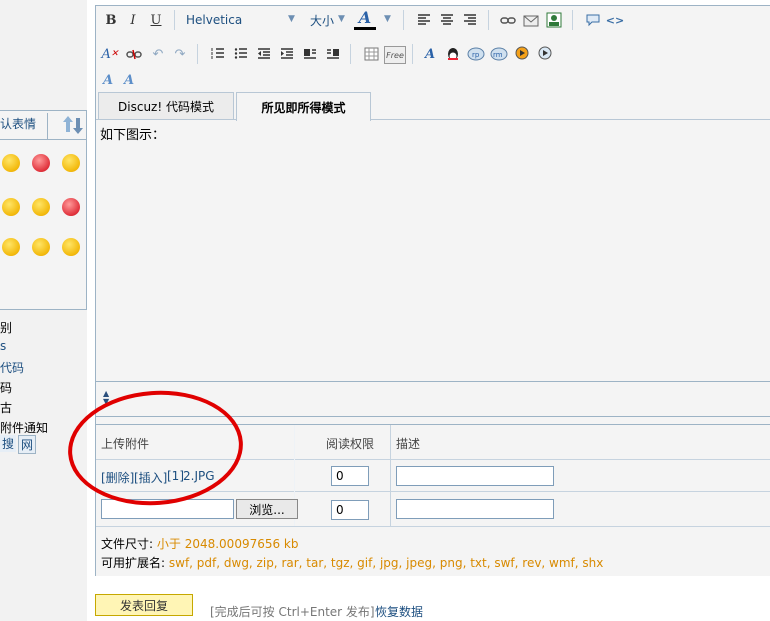 The image size is (770, 621). Describe the element at coordinates (399, 611) in the screenshot. I see `restore-data-link: 恢复数据` at that location.